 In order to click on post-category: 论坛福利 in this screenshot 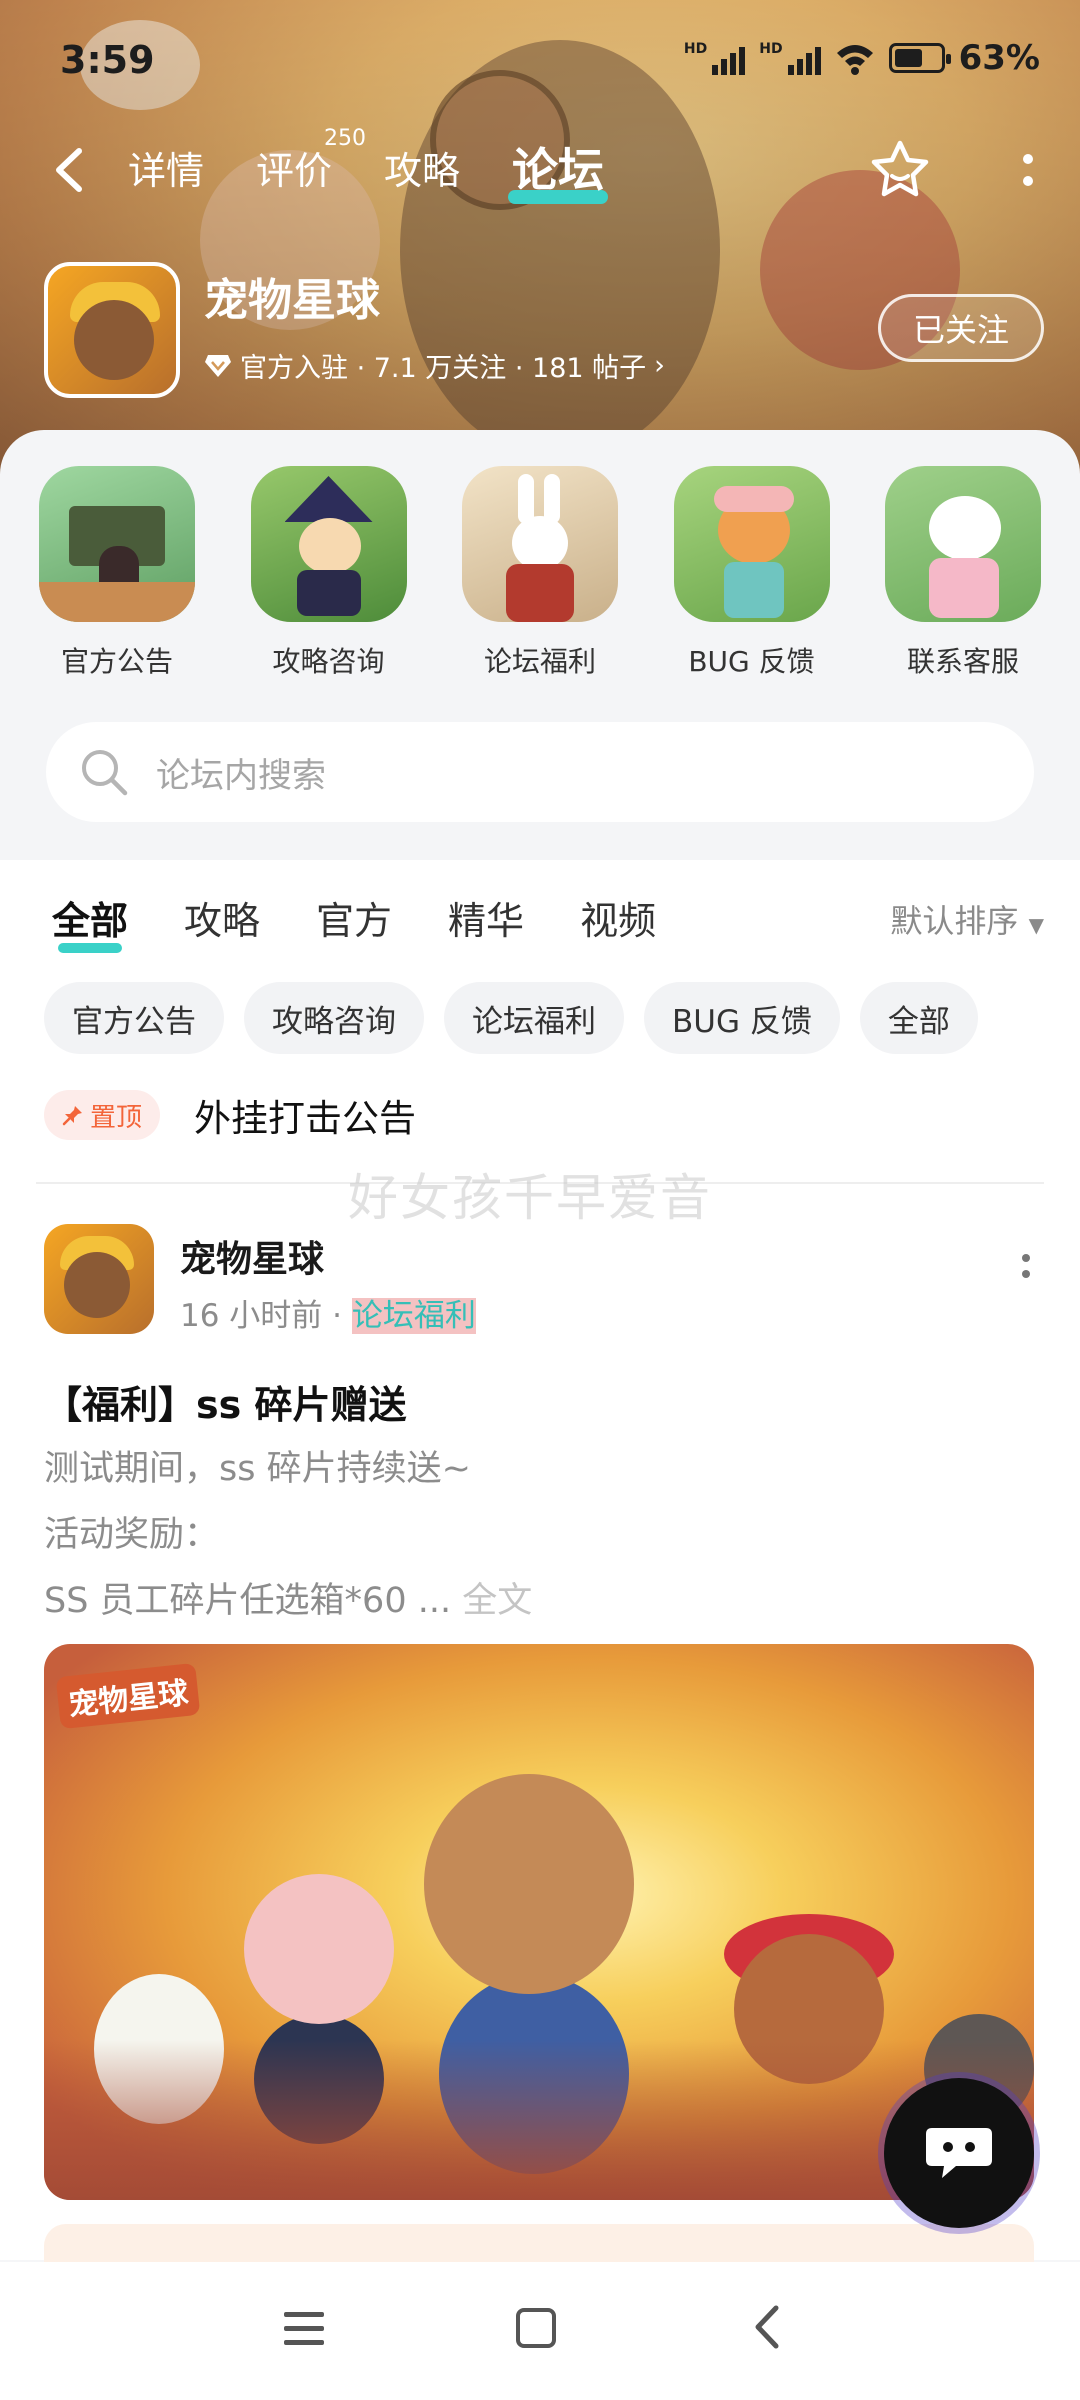, I will do `click(413, 1316)`.